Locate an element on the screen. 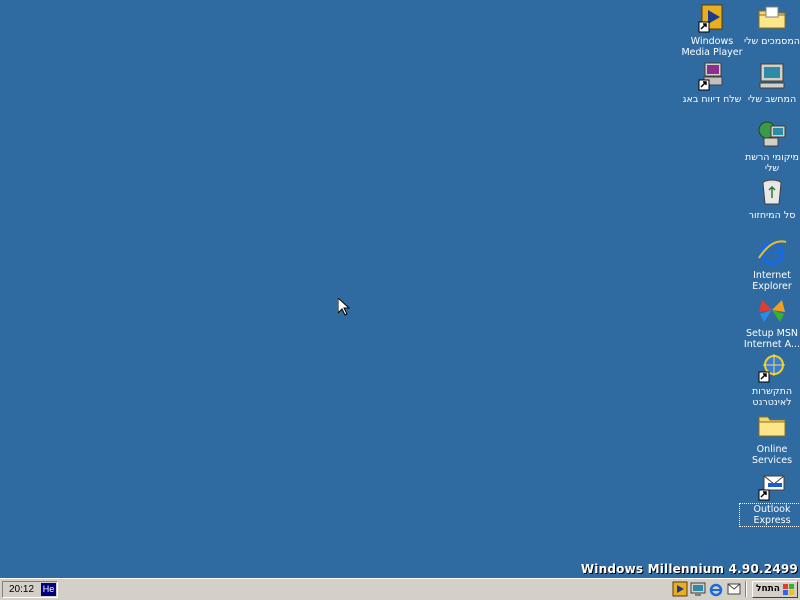  desktop-icon-internet-explorer: Internet Explorer is located at coordinates (770, 264).